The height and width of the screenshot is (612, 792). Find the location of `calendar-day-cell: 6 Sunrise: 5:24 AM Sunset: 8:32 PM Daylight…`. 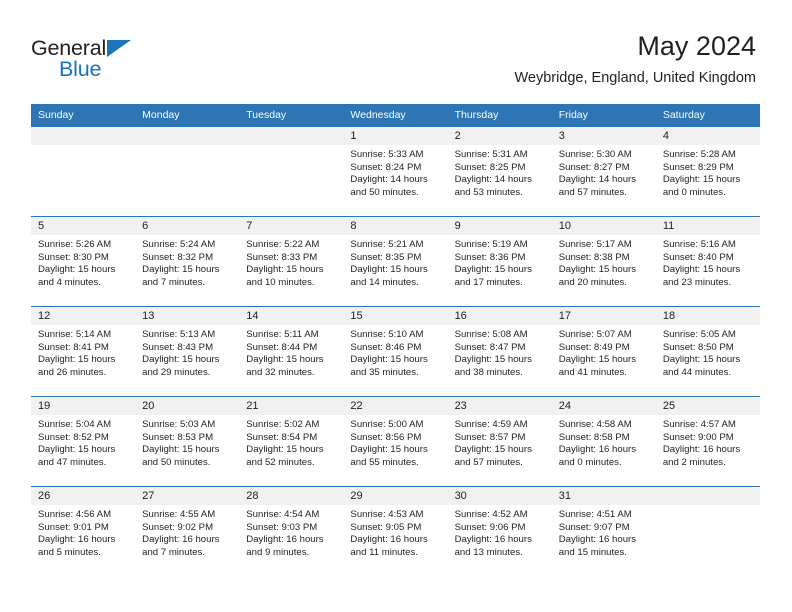

calendar-day-cell: 6 Sunrise: 5:24 AM Sunset: 8:32 PM Daylight… is located at coordinates (187, 261).